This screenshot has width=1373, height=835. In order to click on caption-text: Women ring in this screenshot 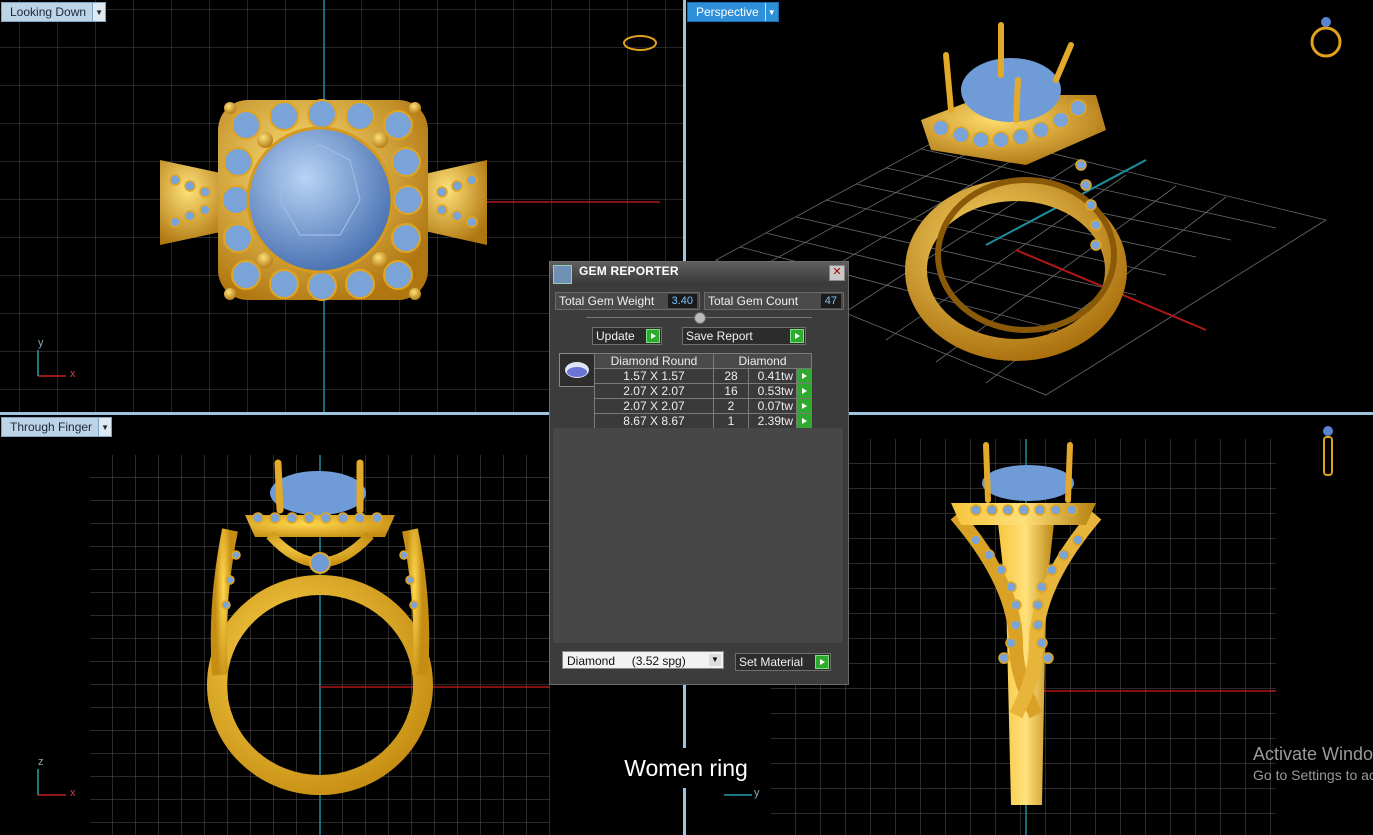, I will do `click(686, 768)`.